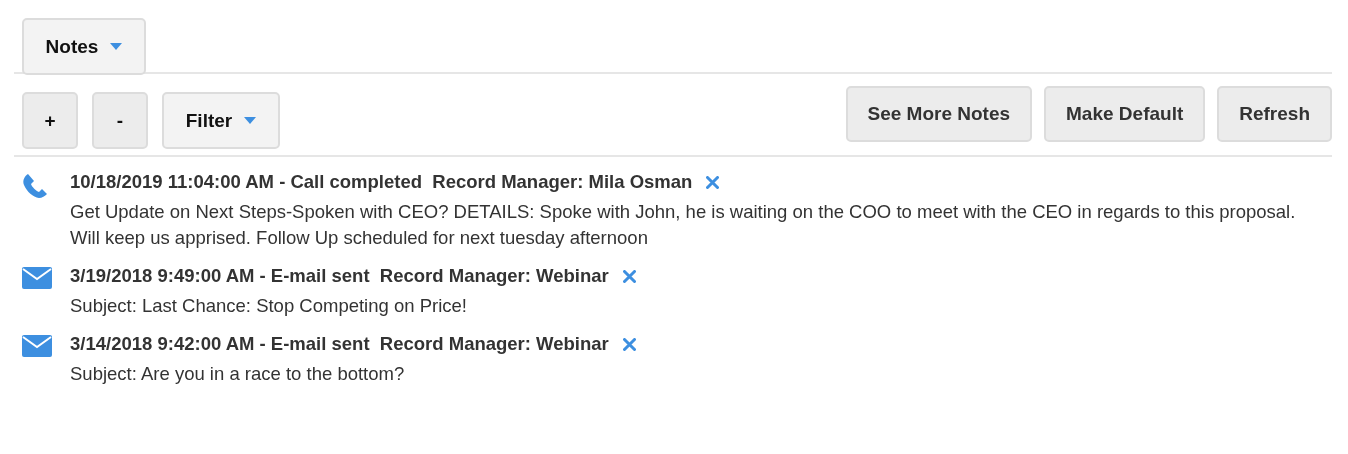  I want to click on filter-dropdown: Filter, so click(221, 120).